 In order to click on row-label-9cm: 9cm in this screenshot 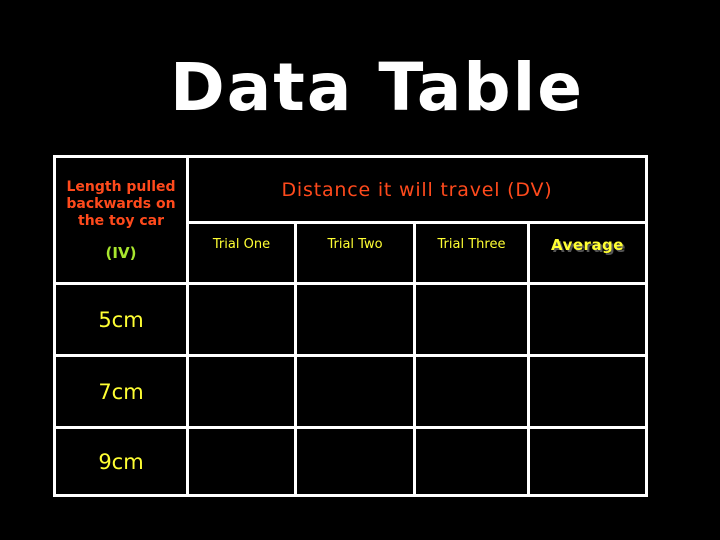, I will do `click(121, 461)`.